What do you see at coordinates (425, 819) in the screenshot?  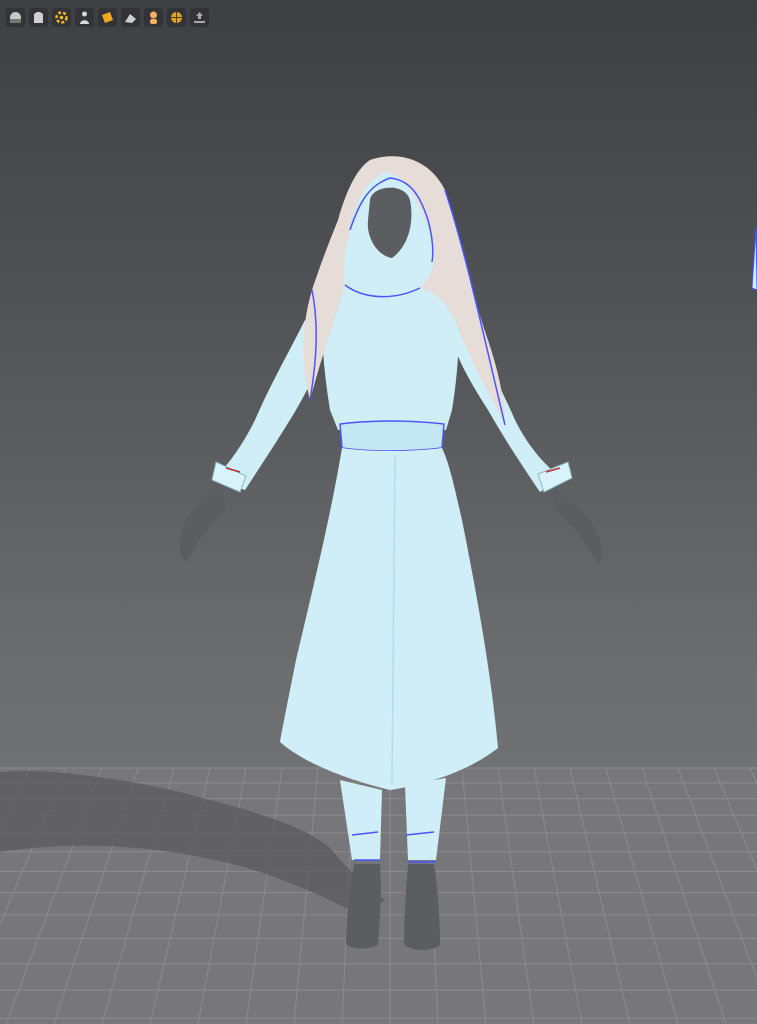 I see `garment-right-pant-leg` at bounding box center [425, 819].